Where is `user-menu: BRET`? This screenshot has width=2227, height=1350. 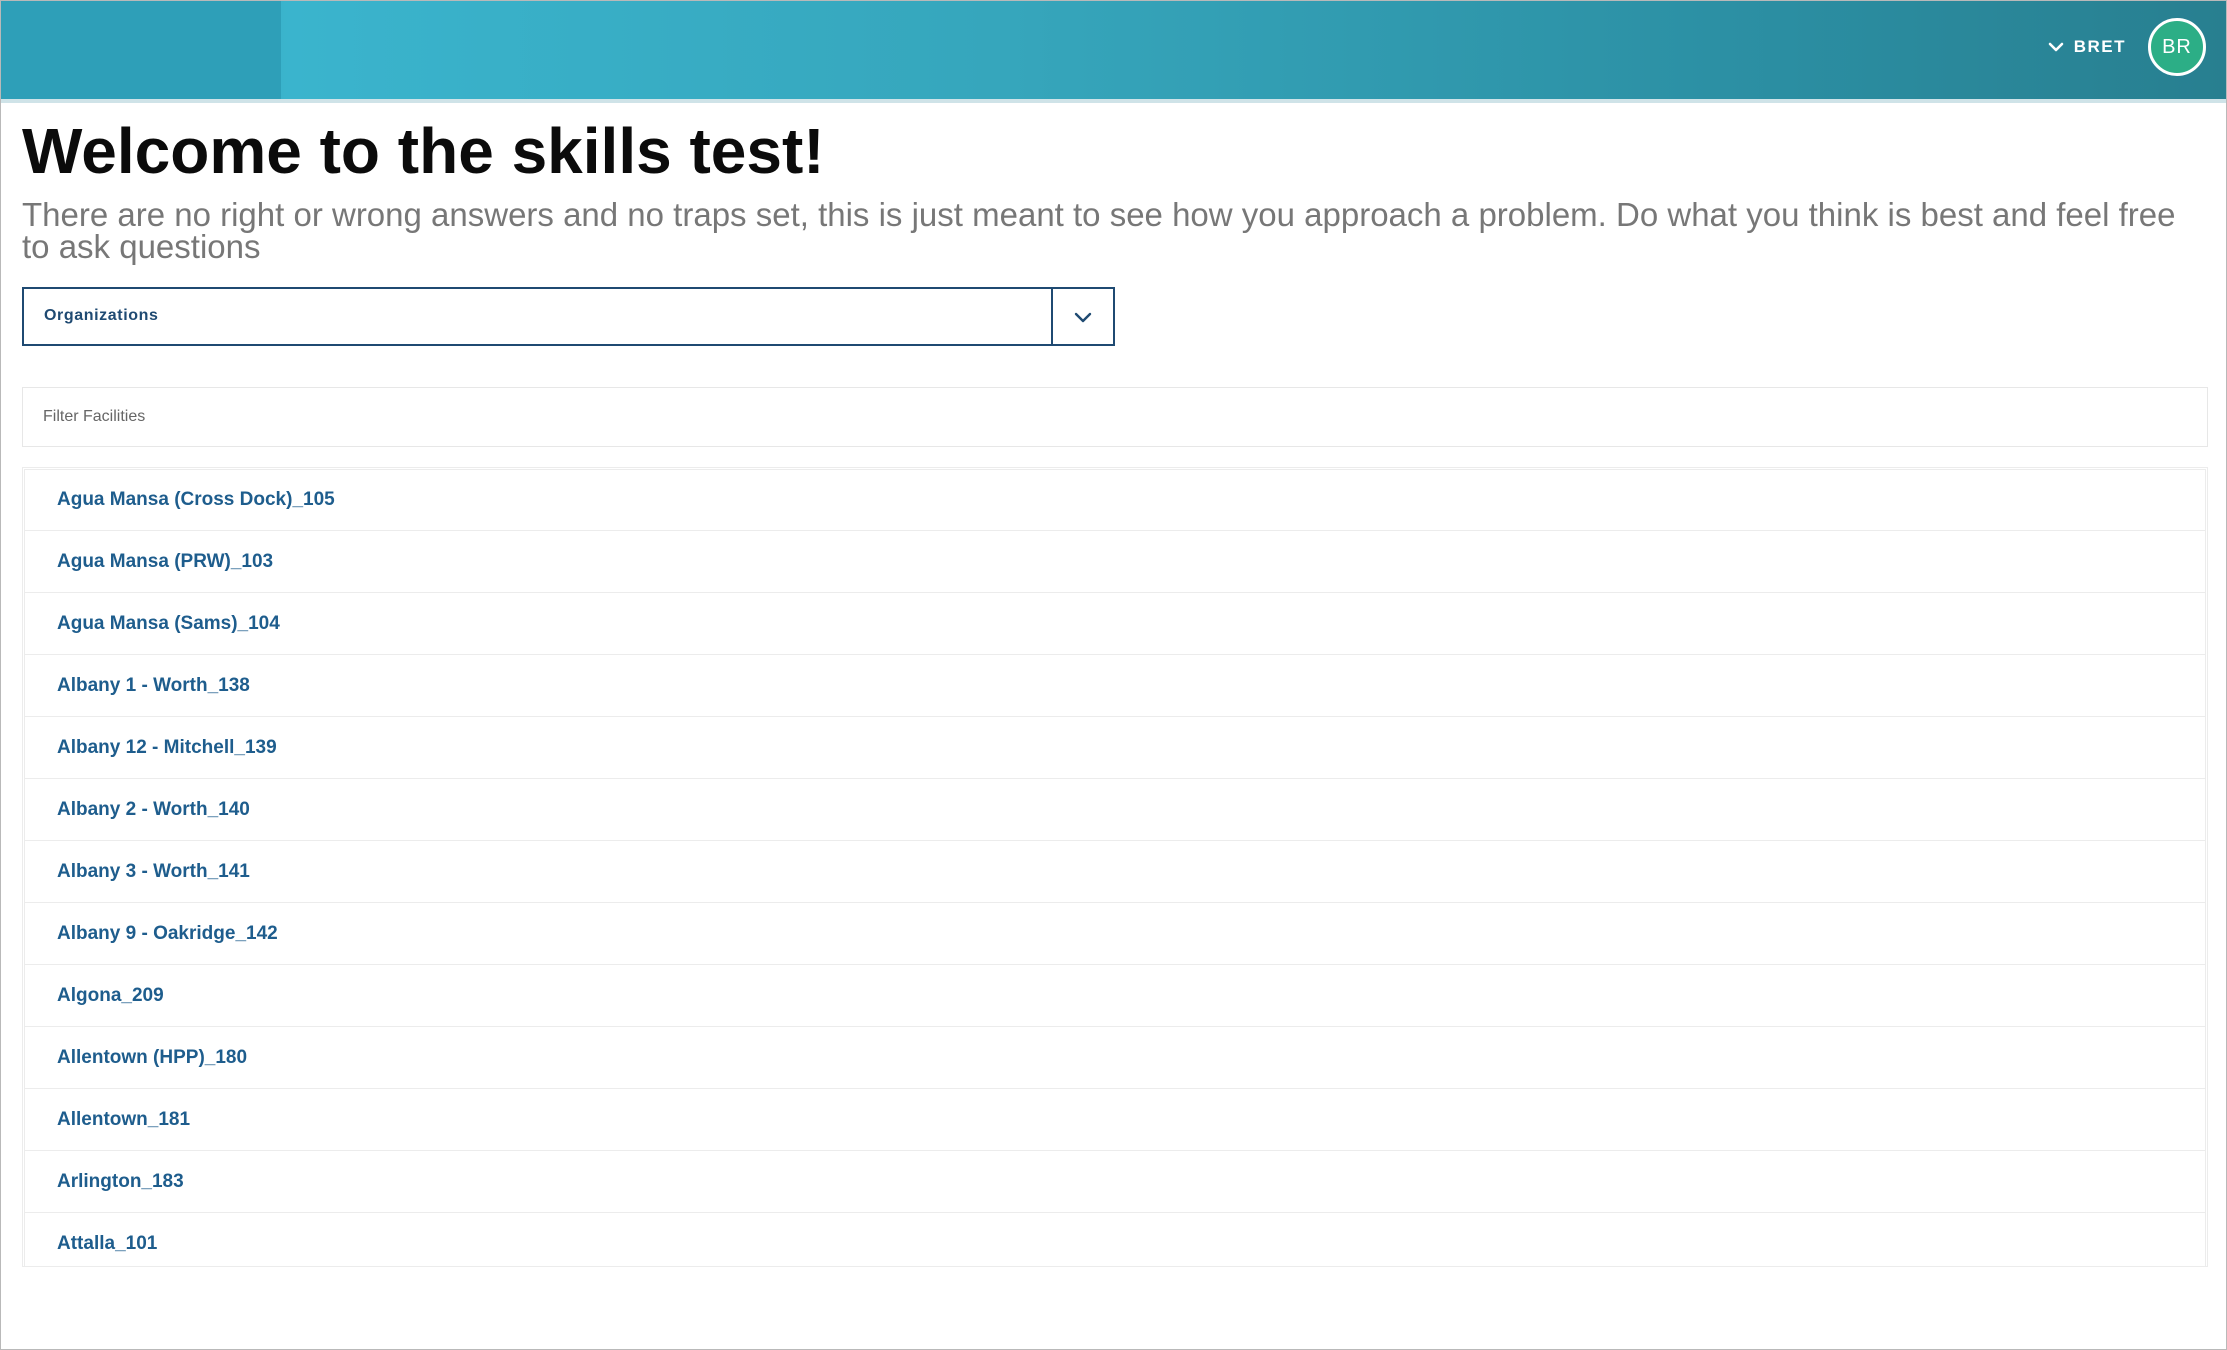
user-menu: BRET is located at coordinates (2086, 47).